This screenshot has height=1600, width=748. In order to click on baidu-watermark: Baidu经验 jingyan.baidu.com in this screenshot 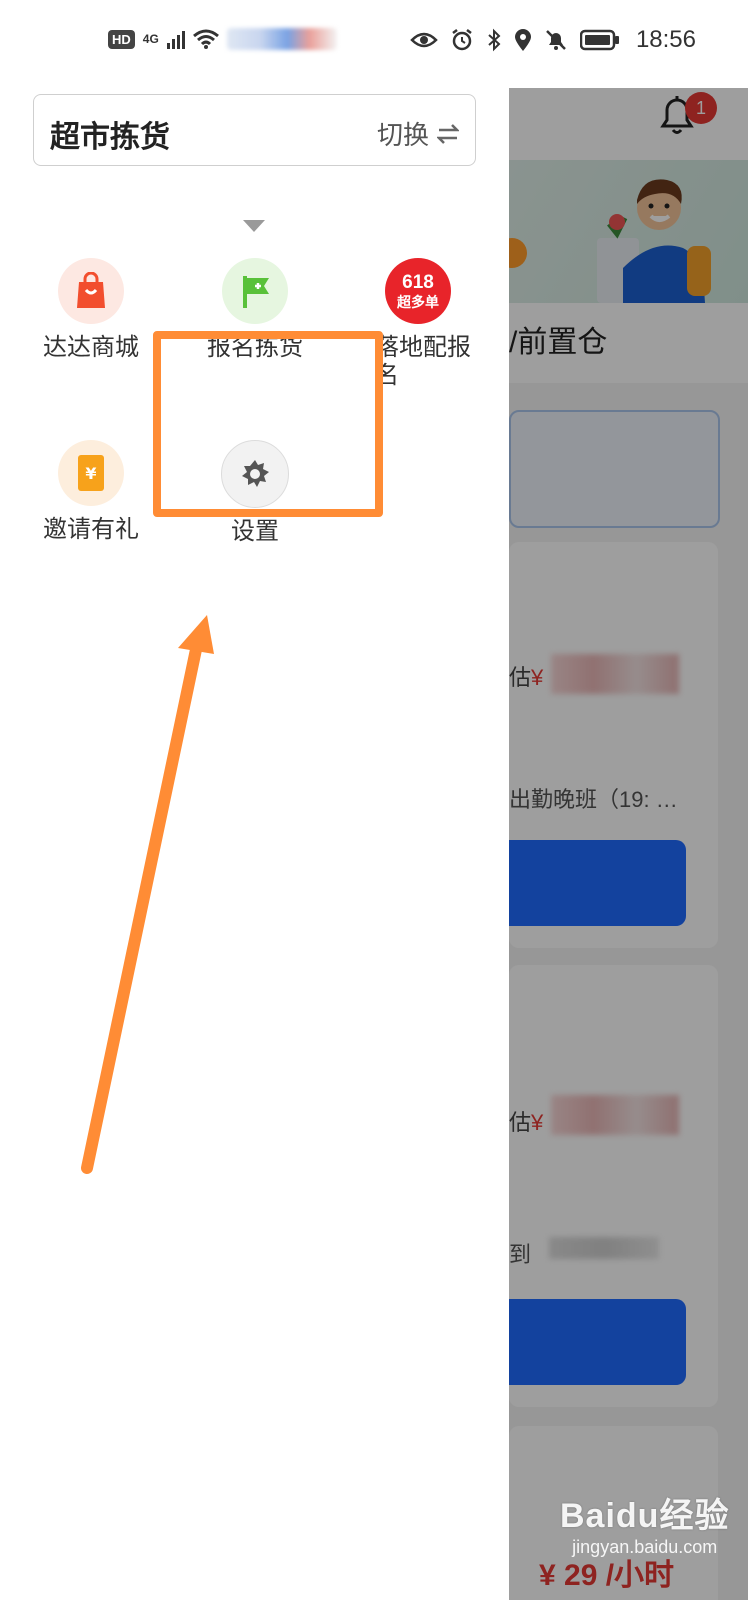, I will do `click(644, 1523)`.